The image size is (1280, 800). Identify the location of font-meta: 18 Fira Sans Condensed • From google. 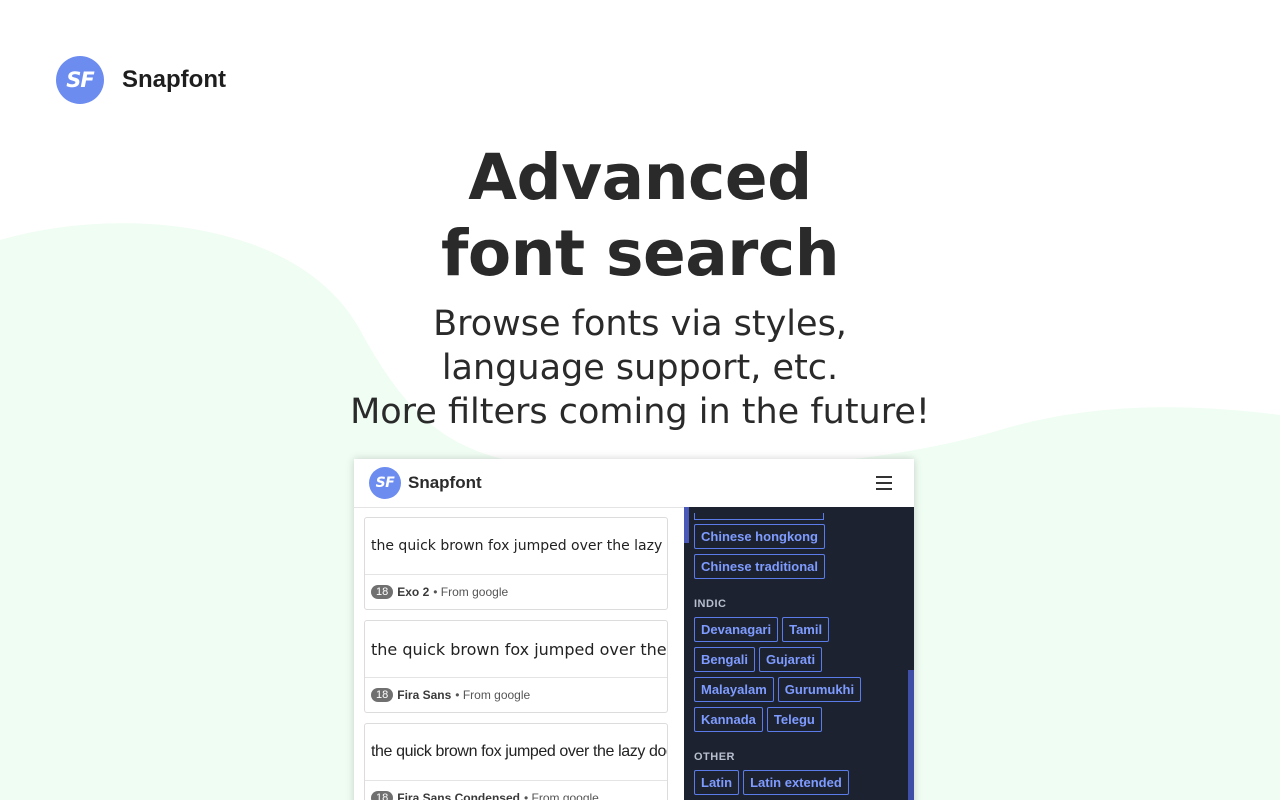
(516, 790).